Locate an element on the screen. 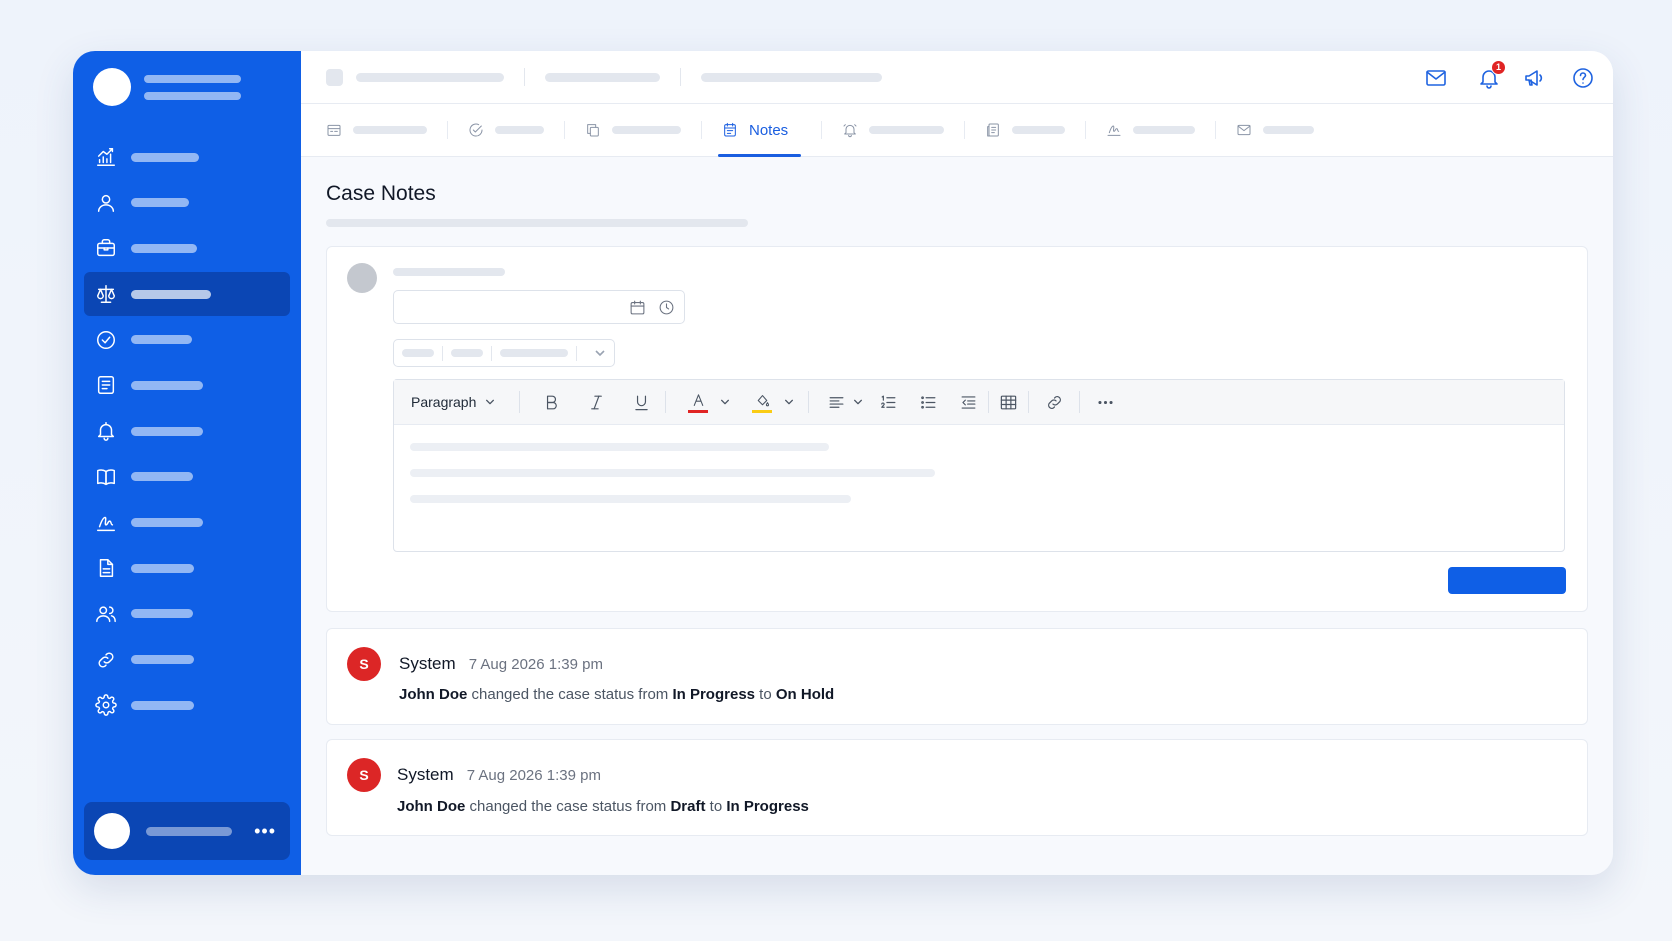 This screenshot has width=1672, height=941. sidebar-item-tasks is located at coordinates (187, 340).